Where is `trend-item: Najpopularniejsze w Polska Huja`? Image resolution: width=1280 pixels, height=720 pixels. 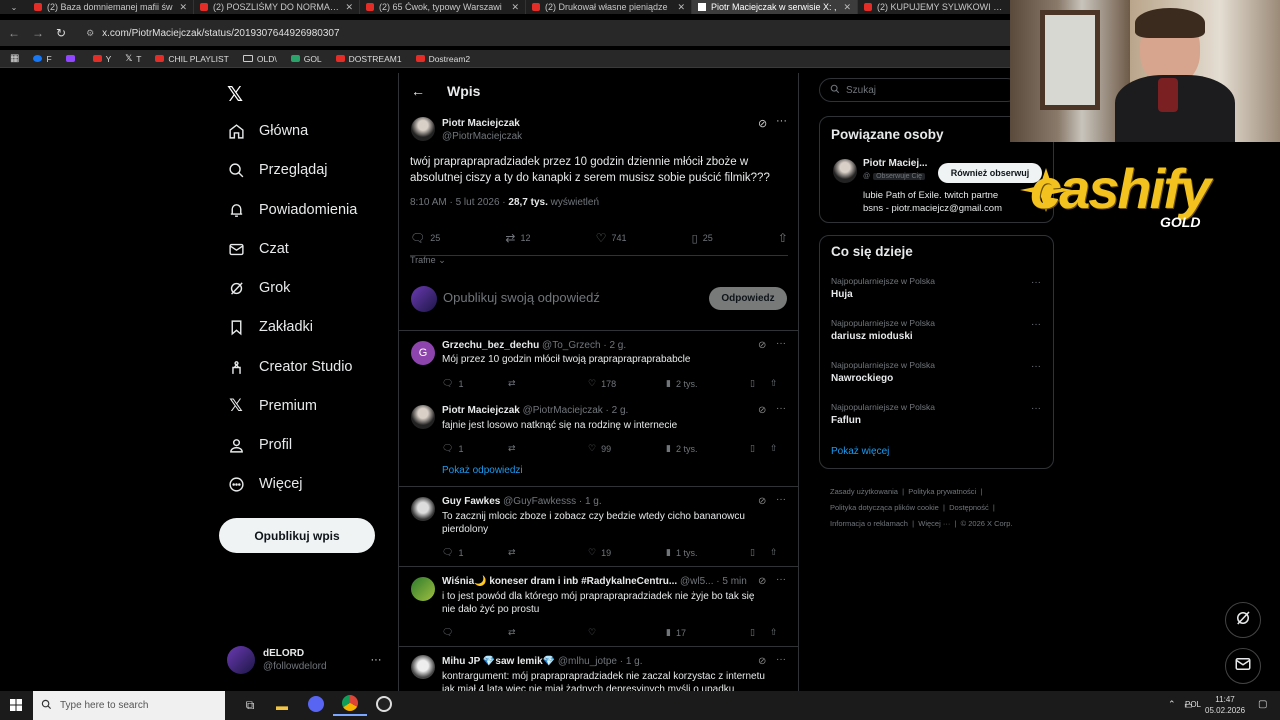 trend-item: Najpopularniejsze w Polska Huja is located at coordinates (883, 288).